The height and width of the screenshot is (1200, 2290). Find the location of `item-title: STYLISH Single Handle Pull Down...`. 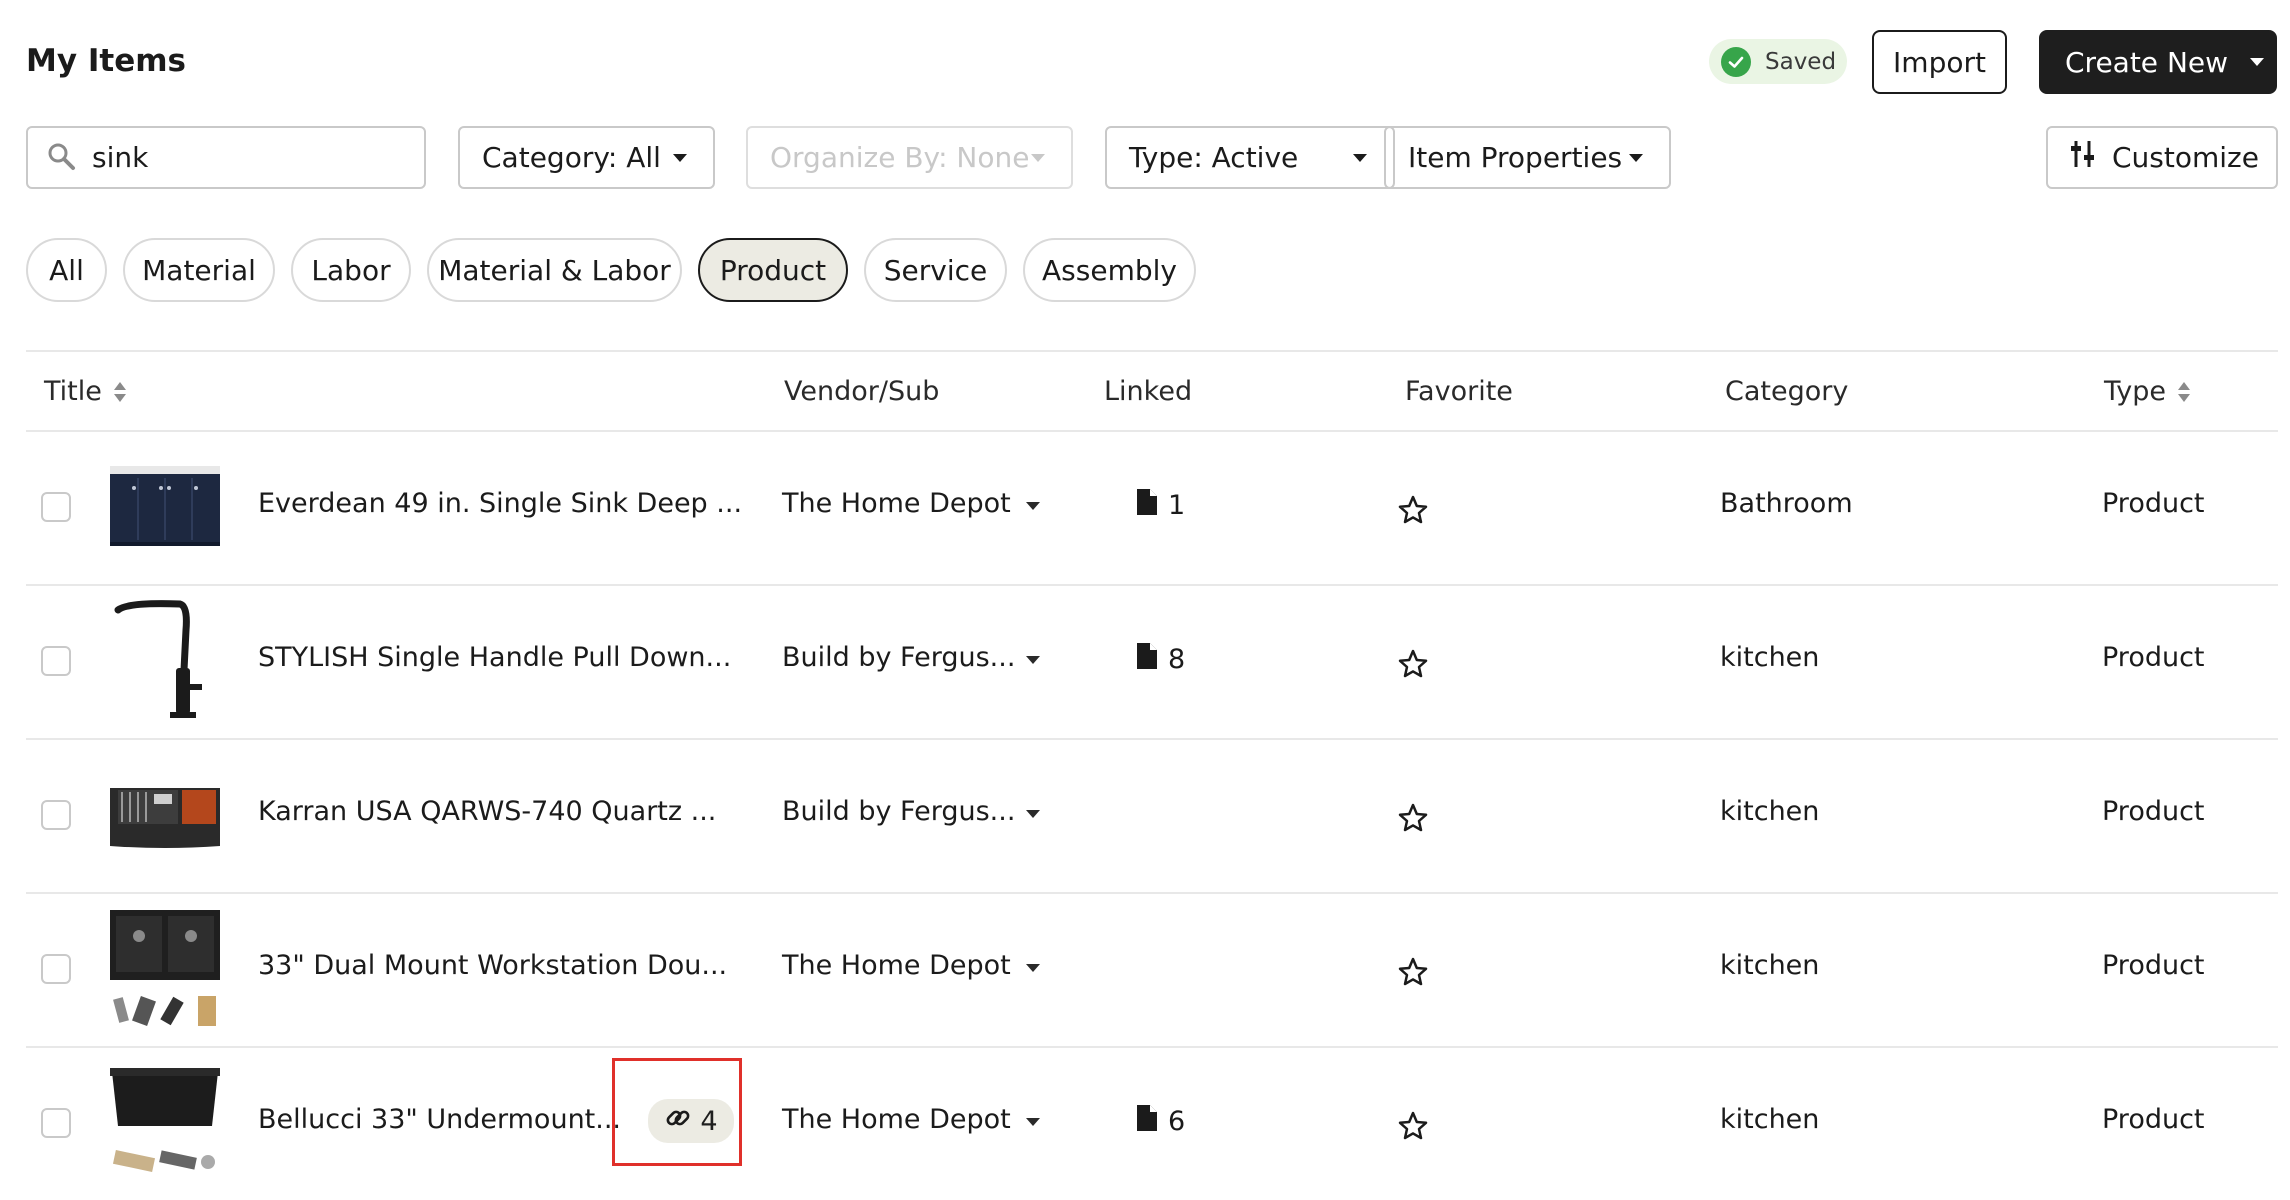

item-title: STYLISH Single Handle Pull Down... is located at coordinates (494, 657).